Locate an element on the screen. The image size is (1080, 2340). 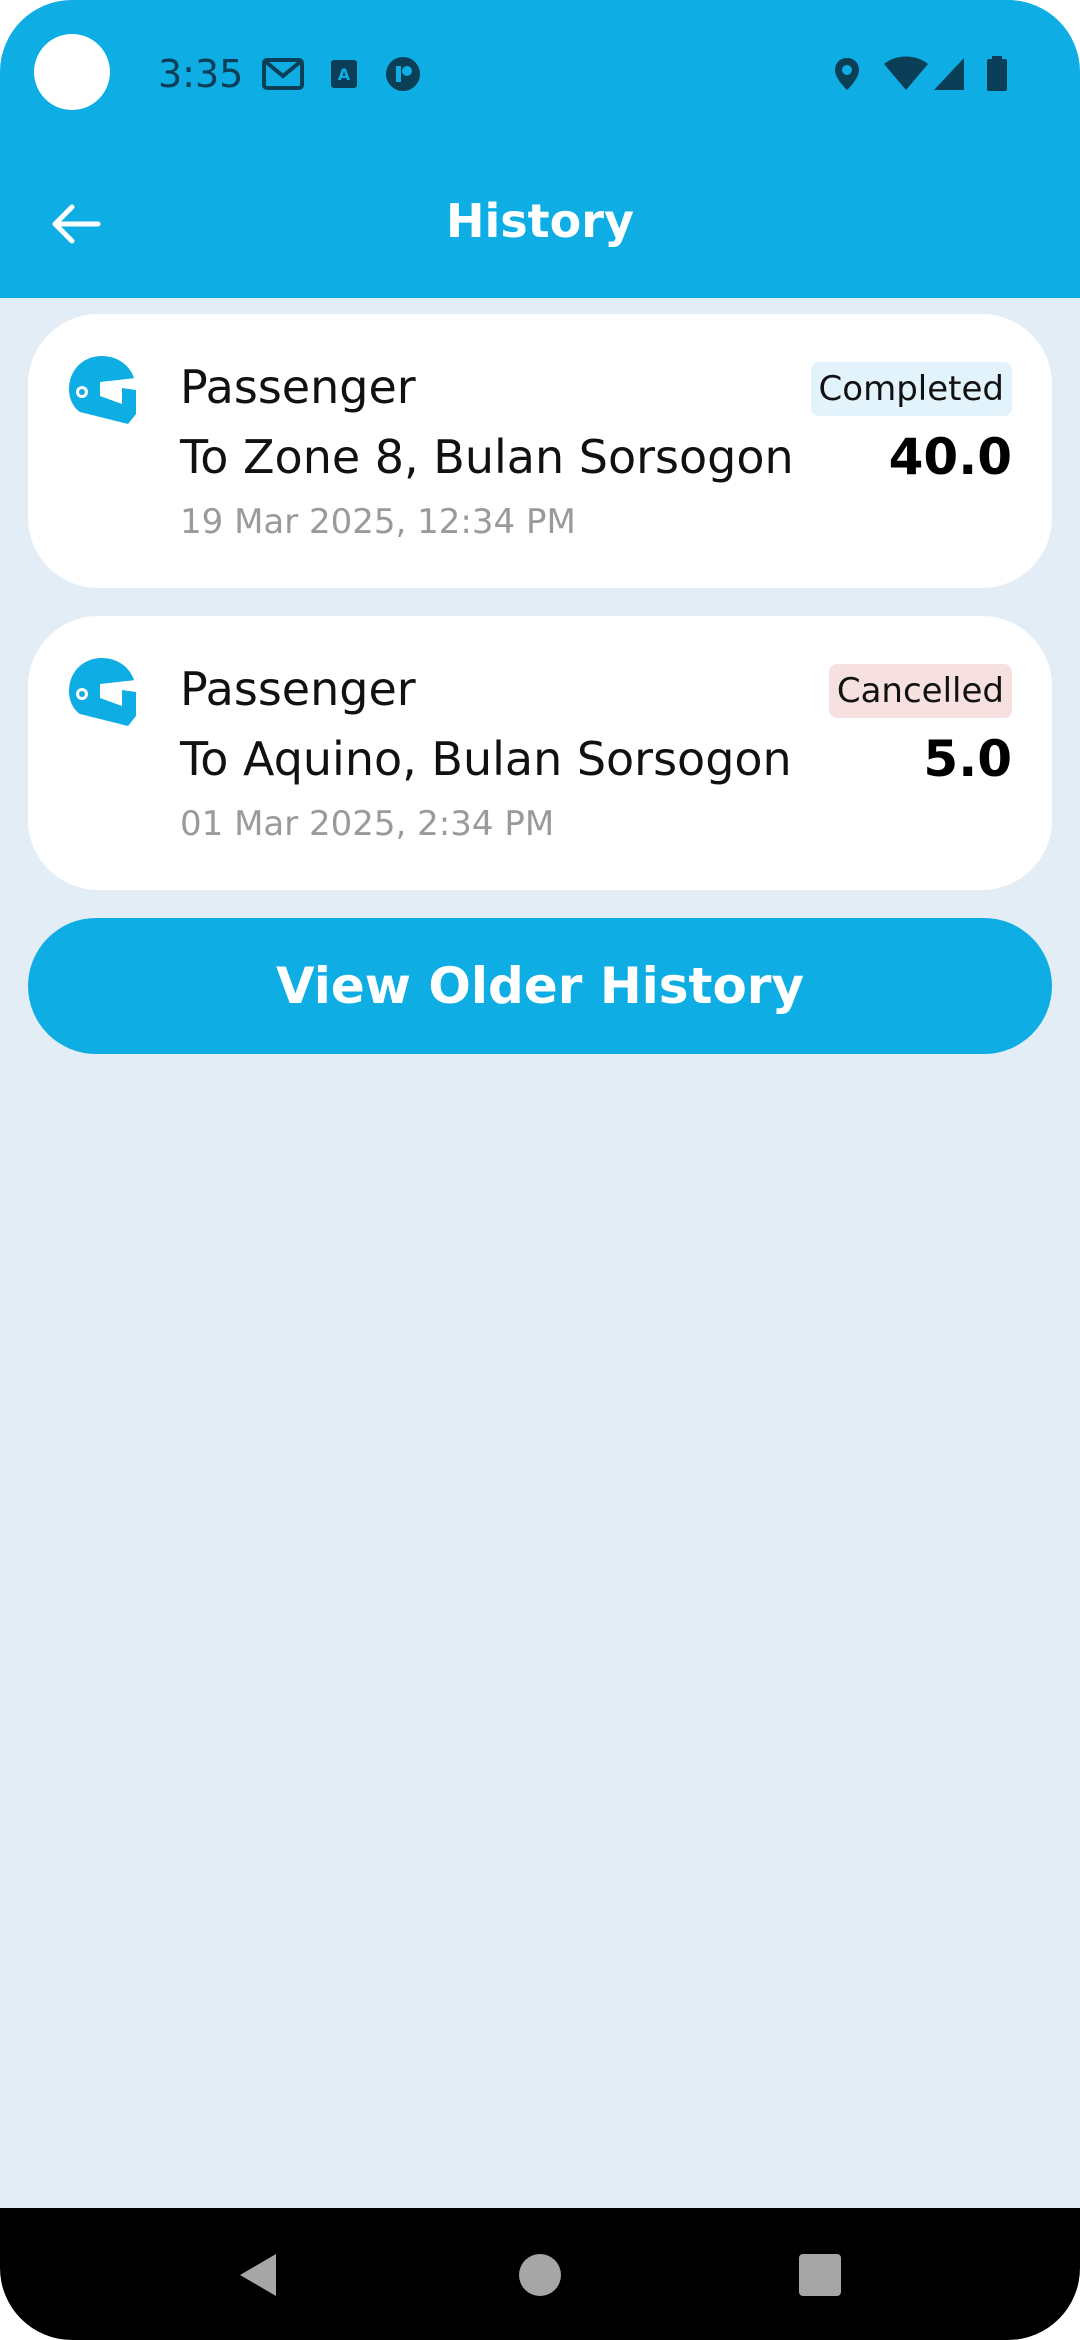
system-nav-bar is located at coordinates (540, 2274).